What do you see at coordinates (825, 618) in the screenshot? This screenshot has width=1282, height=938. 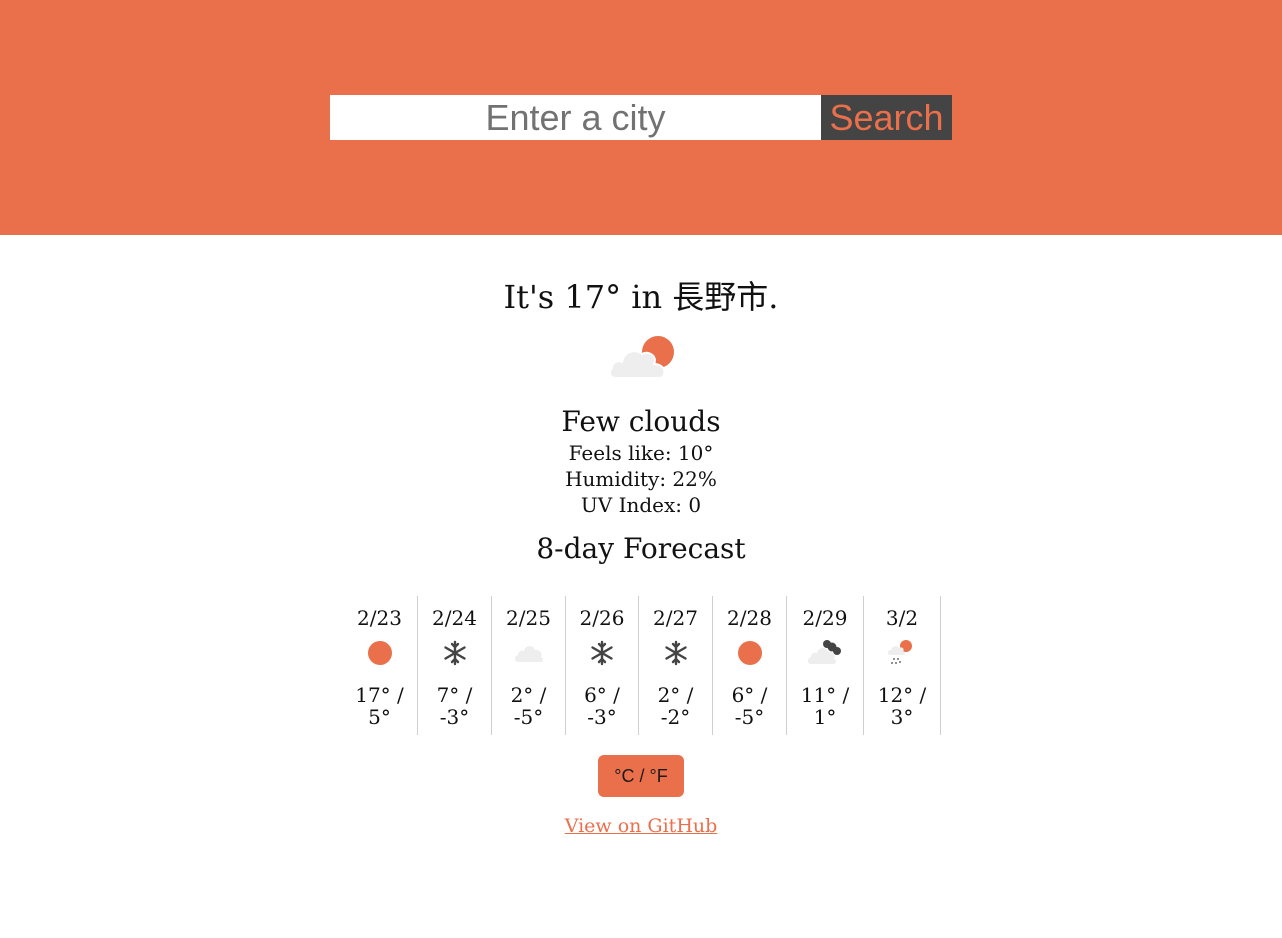 I see `forecast-date: 2/29` at bounding box center [825, 618].